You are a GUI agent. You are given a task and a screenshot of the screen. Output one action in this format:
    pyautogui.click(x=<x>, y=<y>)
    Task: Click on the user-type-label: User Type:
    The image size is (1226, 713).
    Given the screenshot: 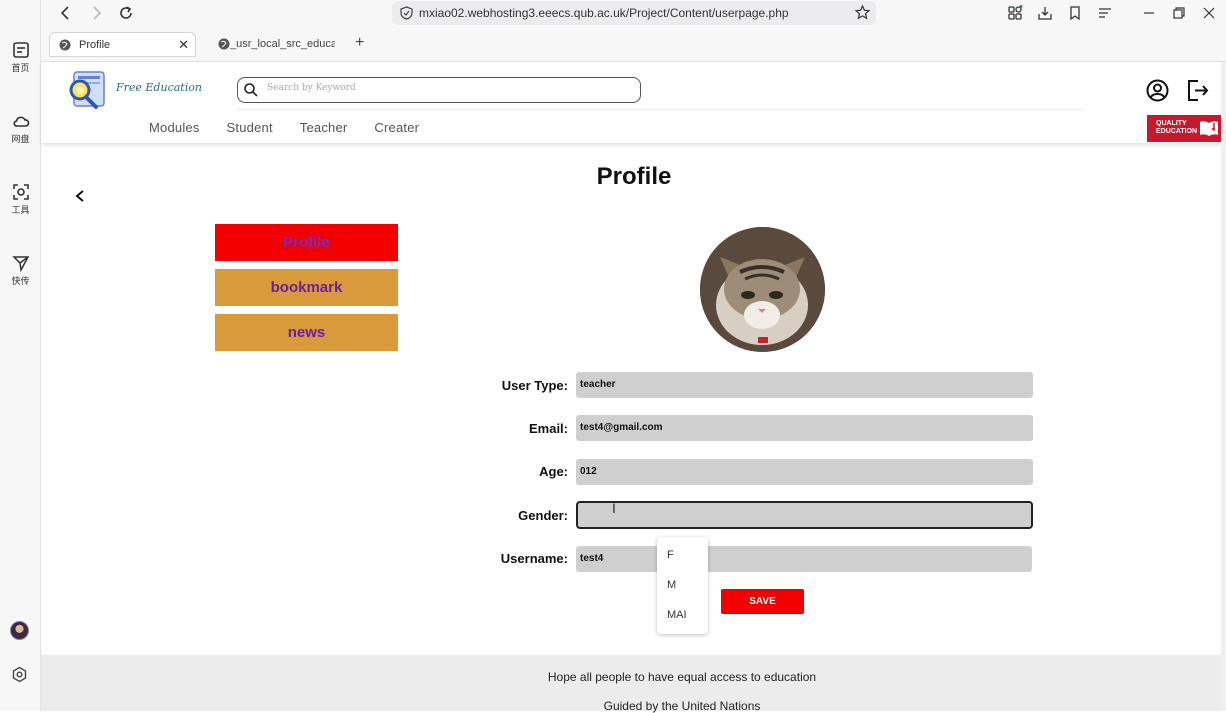 What is the action you would take?
    pyautogui.click(x=534, y=385)
    